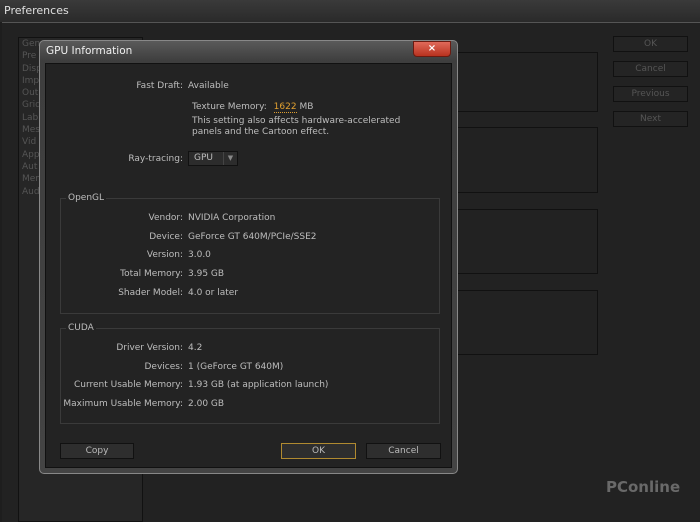 This screenshot has height=522, width=700. Describe the element at coordinates (123, 404) in the screenshot. I see `cuda-label: Maximum Usable Memory:` at that location.